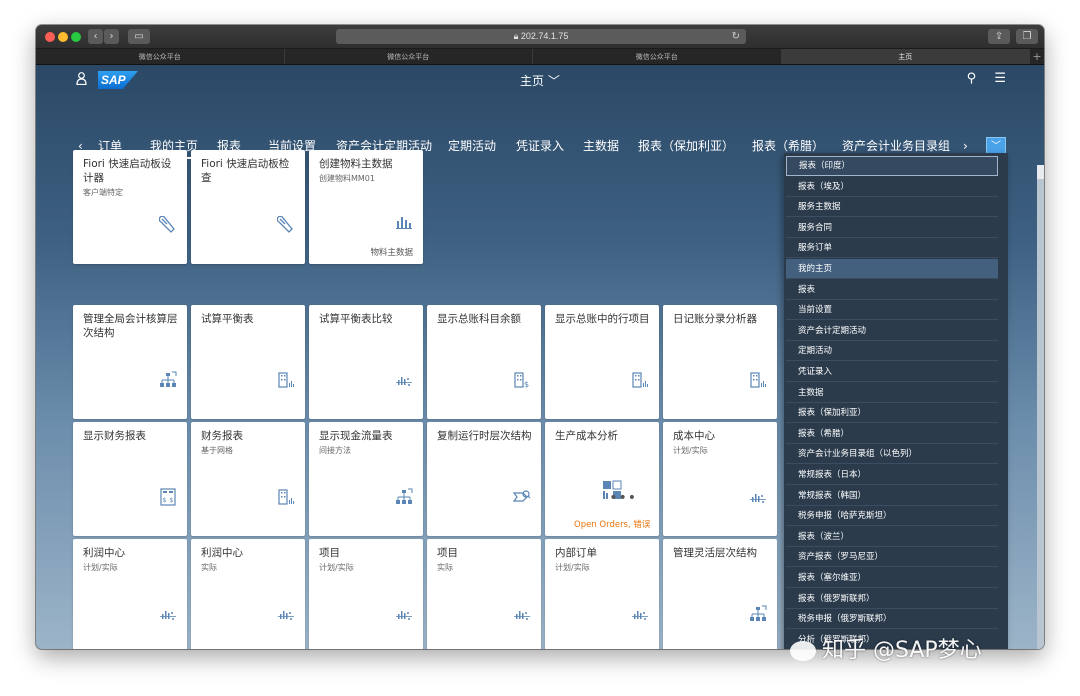 The height and width of the screenshot is (696, 1080). Describe the element at coordinates (118, 80) in the screenshot. I see `sap-logo: SAP` at that location.